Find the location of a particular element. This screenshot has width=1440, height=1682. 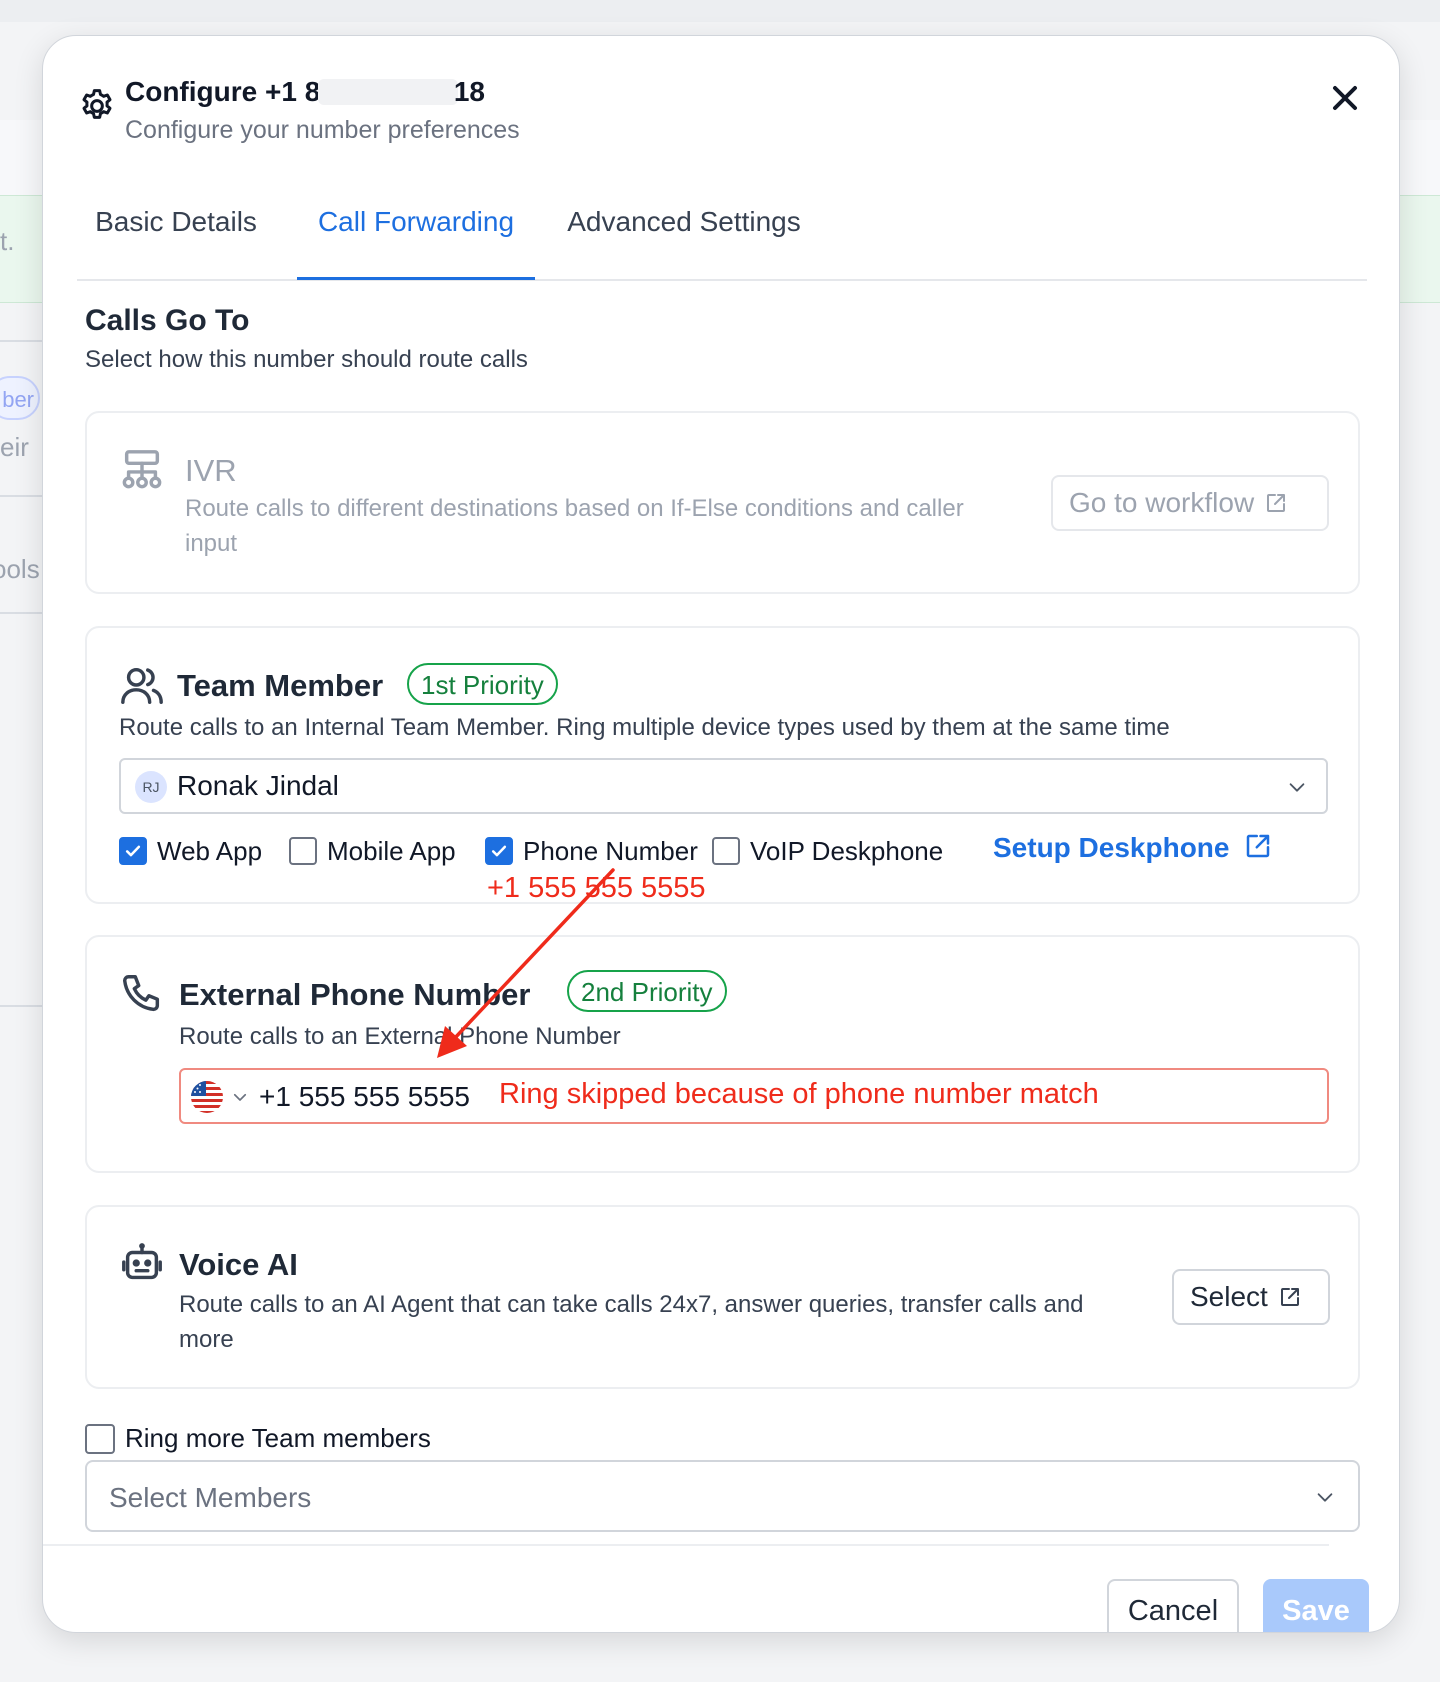

ring-more-members-checkbox: Ring more Team members is located at coordinates (258, 1438).